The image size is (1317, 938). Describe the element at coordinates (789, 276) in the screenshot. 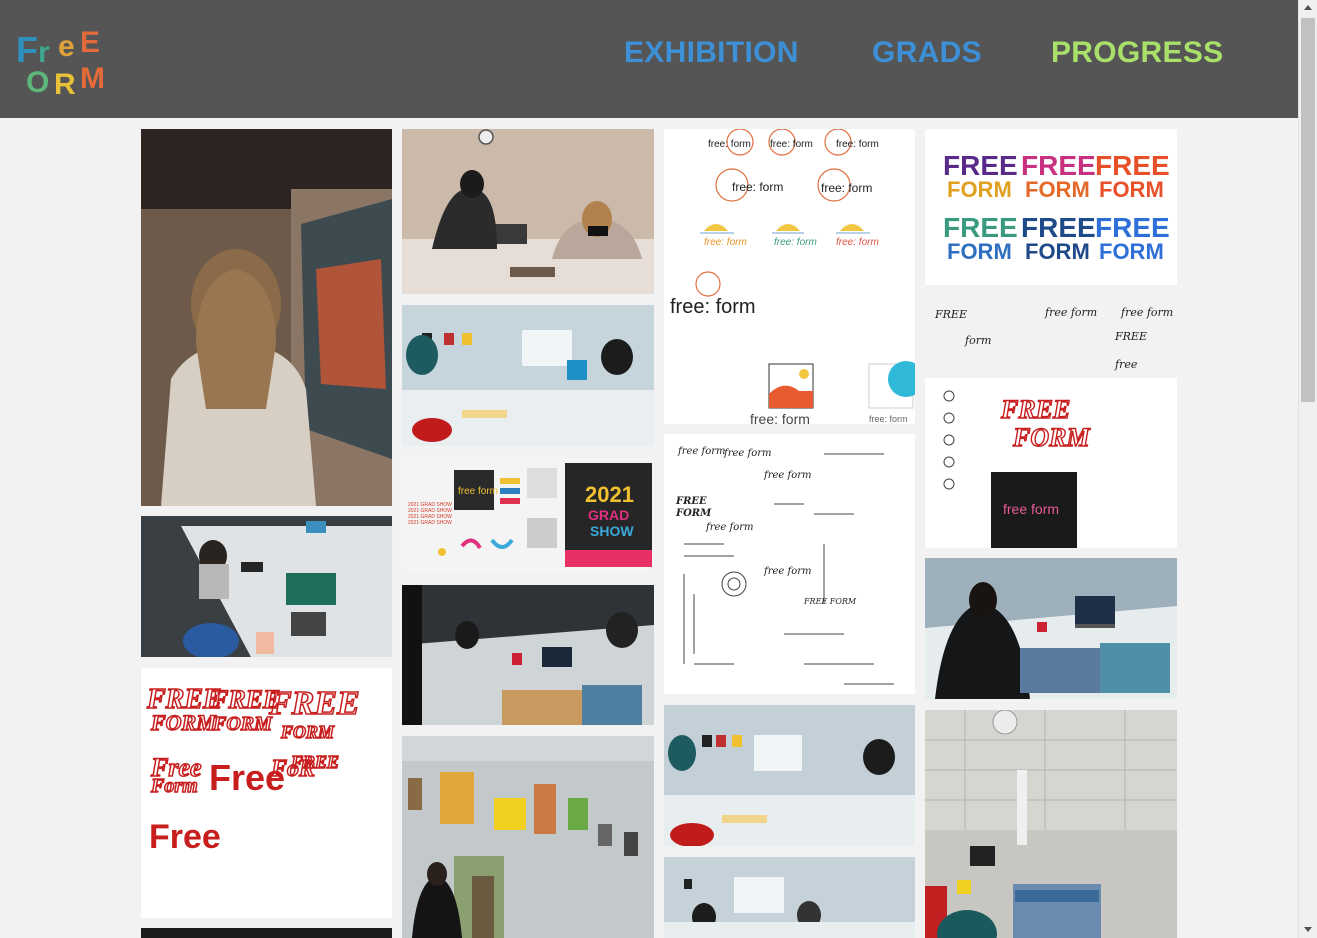

I see `image-logo-sketches-circle: free: form free: form free: form free` at that location.